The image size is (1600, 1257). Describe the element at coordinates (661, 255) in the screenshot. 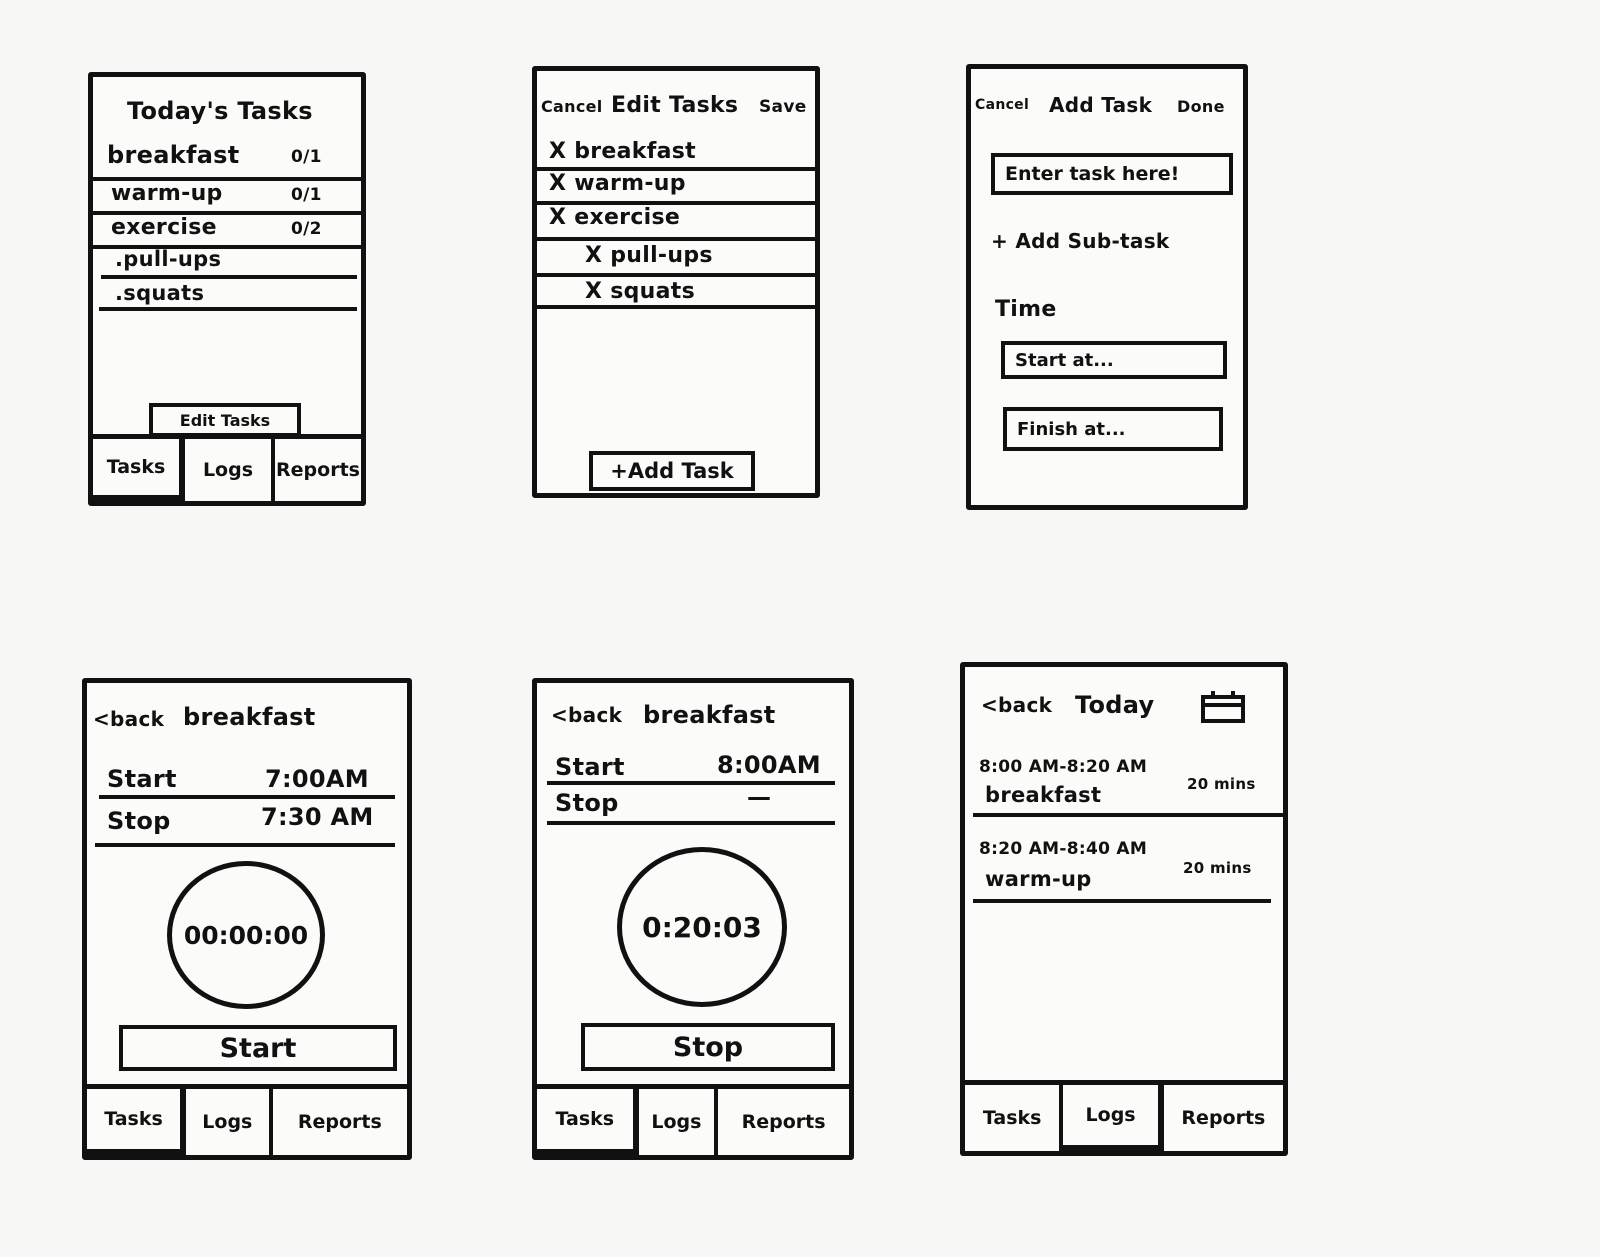

I see `task-label: pull-ups` at that location.